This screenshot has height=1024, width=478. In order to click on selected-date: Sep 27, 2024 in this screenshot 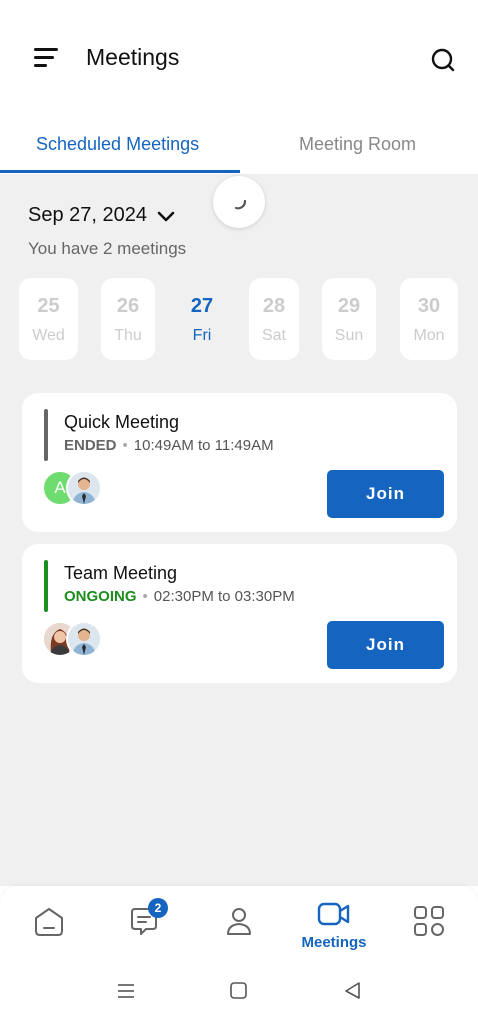, I will do `click(87, 215)`.